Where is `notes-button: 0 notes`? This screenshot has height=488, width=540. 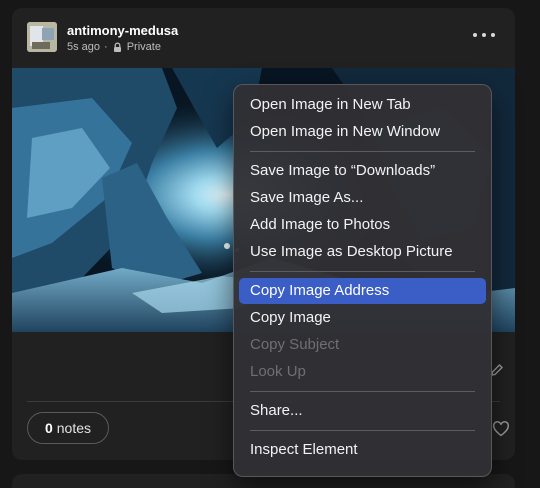
notes-button: 0 notes is located at coordinates (68, 428).